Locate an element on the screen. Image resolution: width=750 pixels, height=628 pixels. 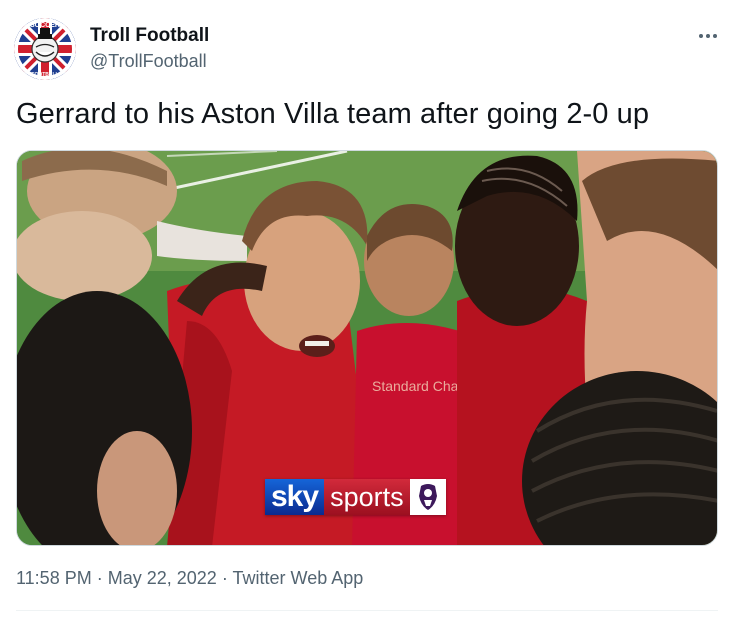
avatar-text-bottom: FOOTBALL is located at coordinates (44, 75).